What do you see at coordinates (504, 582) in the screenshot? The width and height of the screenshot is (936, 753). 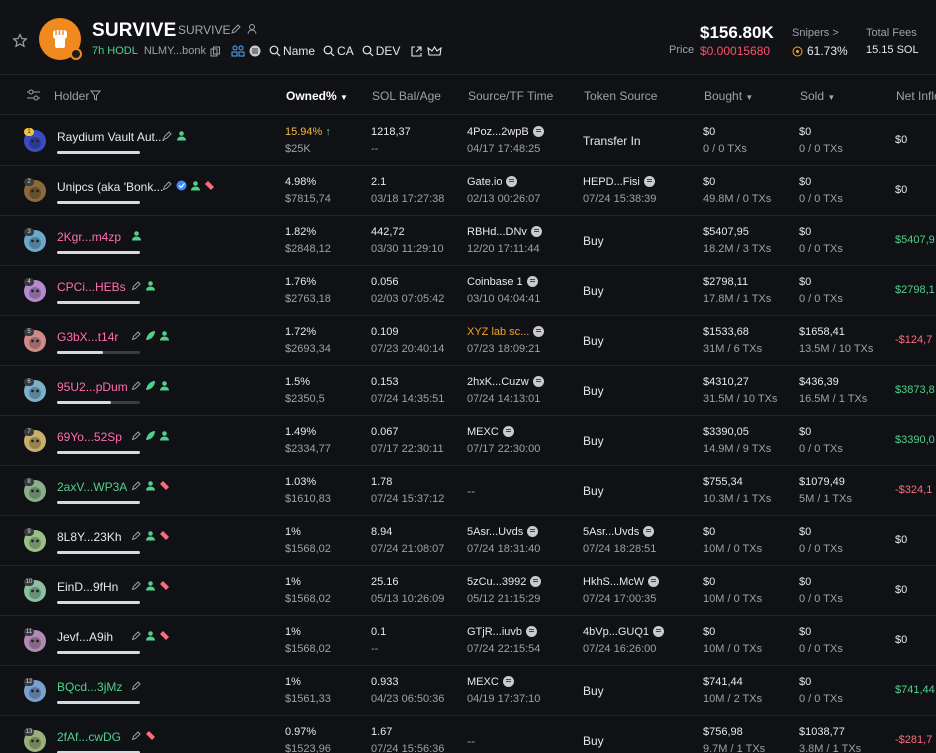 I see `funding-source: 5zCu...3992` at bounding box center [504, 582].